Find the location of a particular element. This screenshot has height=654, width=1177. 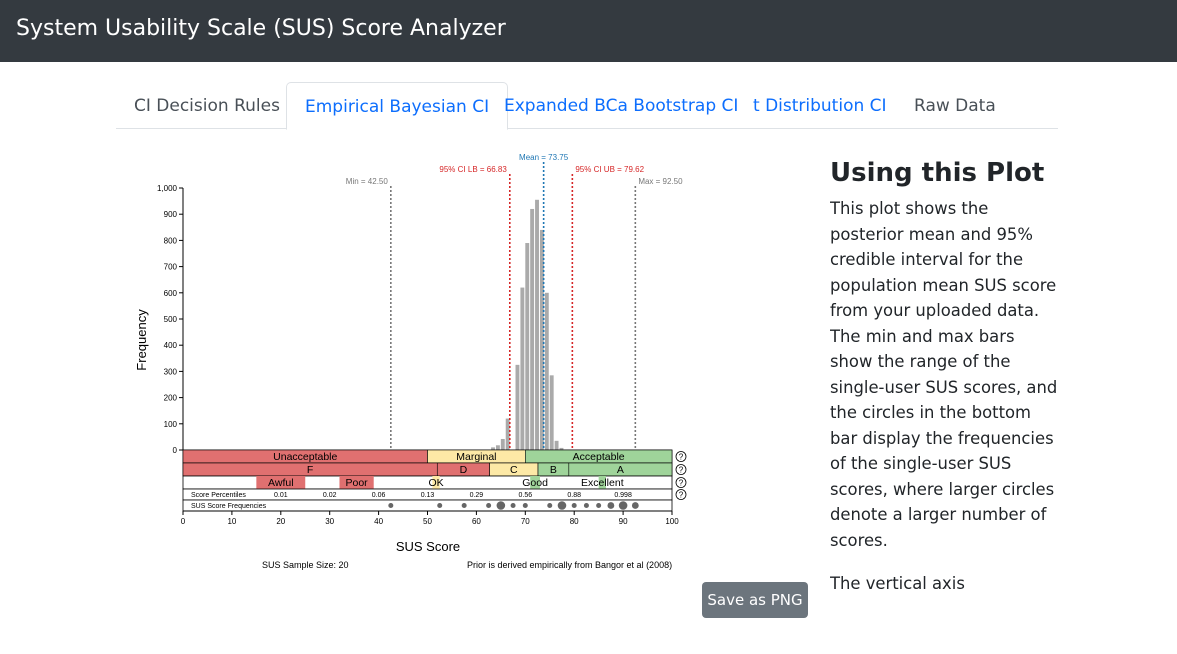

y-tick-label-4: 400 is located at coordinates (171, 345).